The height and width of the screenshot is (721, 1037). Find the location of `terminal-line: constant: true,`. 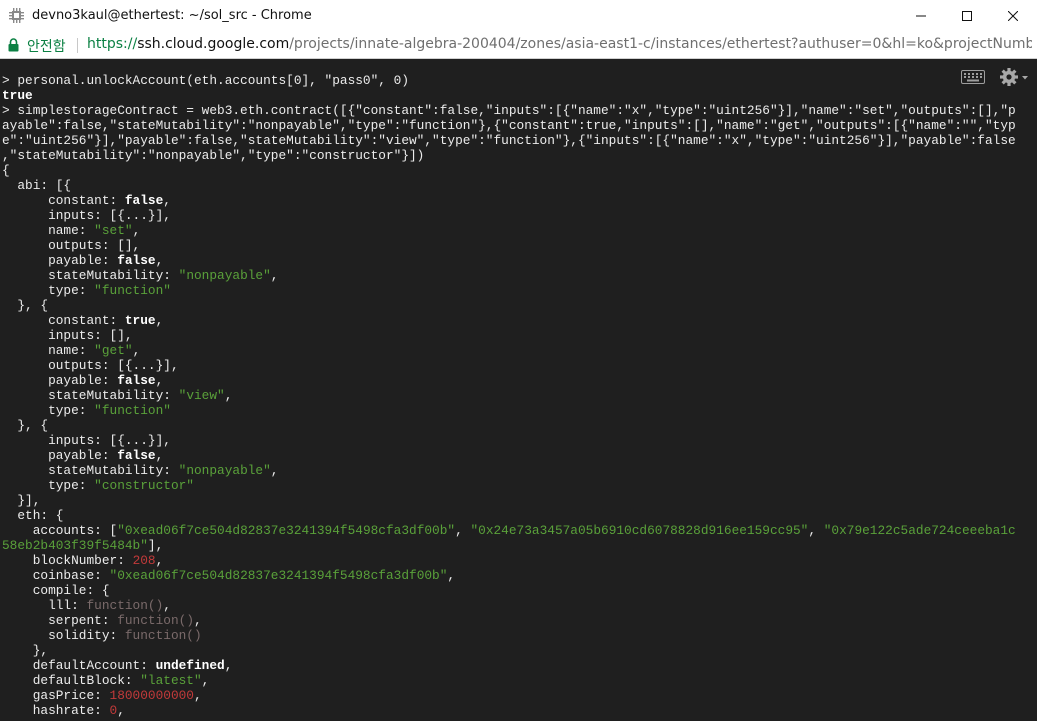

terminal-line: constant: true, is located at coordinates (82, 320).